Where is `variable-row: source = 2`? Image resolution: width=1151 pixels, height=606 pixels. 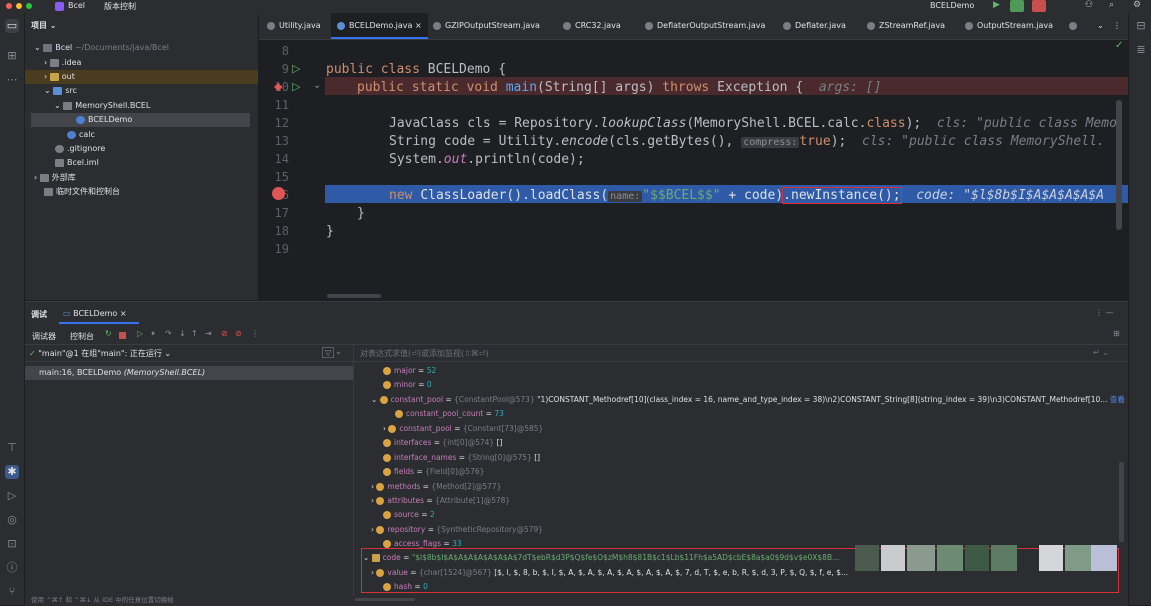 variable-row: source = 2 is located at coordinates (409, 515).